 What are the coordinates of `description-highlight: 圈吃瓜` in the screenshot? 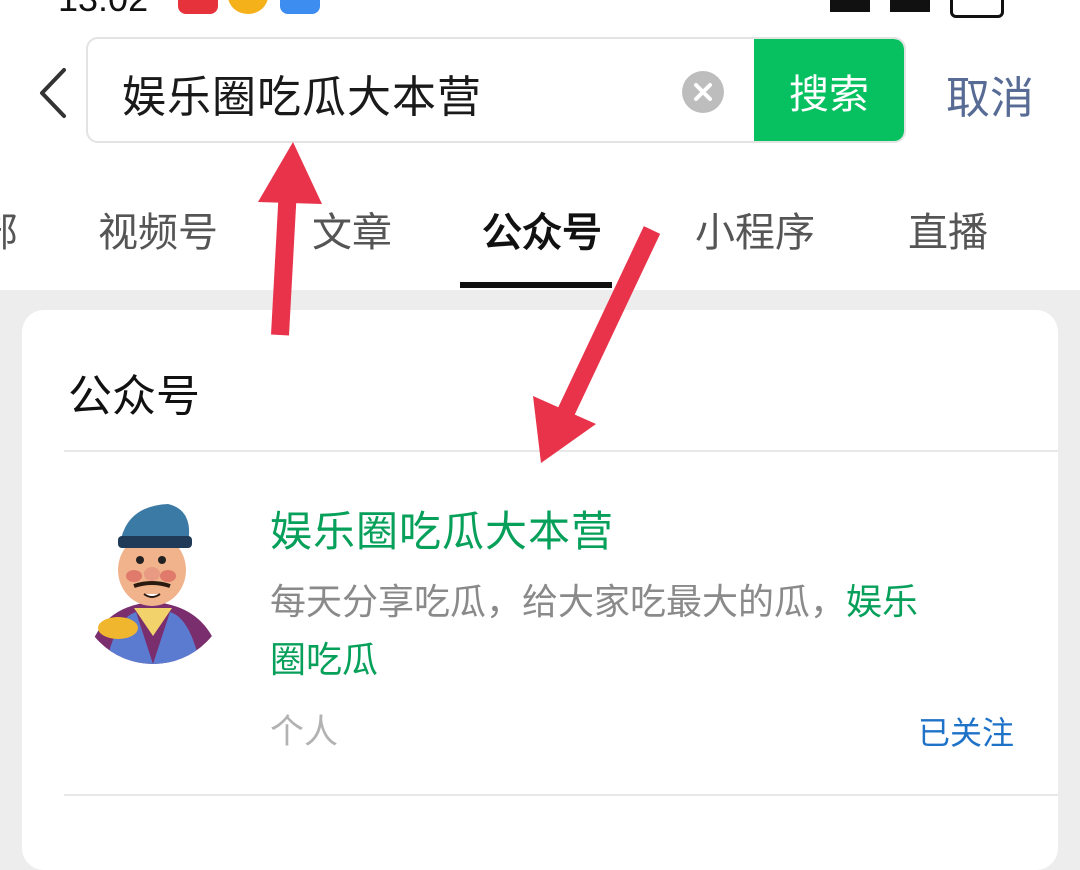 It's located at (324, 660).